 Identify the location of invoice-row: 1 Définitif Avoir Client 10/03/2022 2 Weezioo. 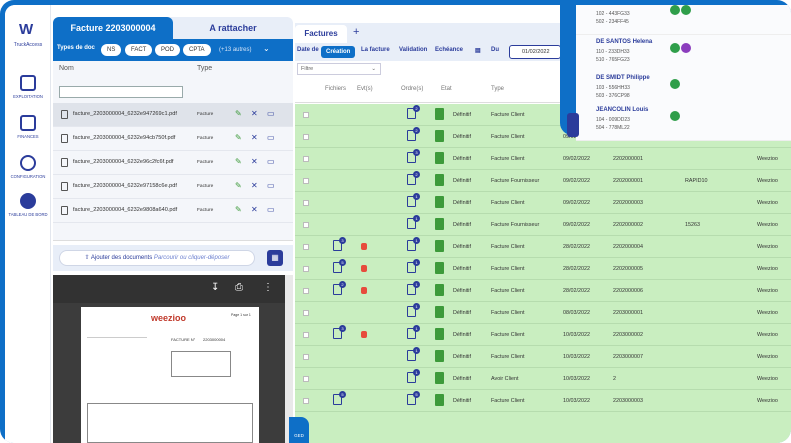
(543, 379).